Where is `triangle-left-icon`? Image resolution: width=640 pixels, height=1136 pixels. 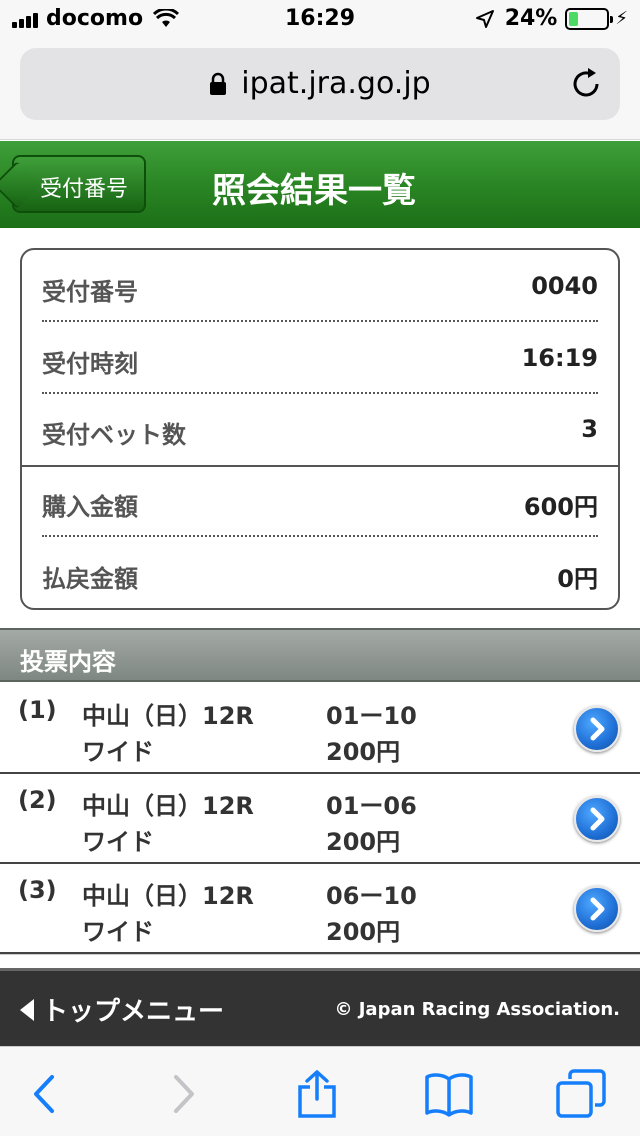
triangle-left-icon is located at coordinates (27, 1009).